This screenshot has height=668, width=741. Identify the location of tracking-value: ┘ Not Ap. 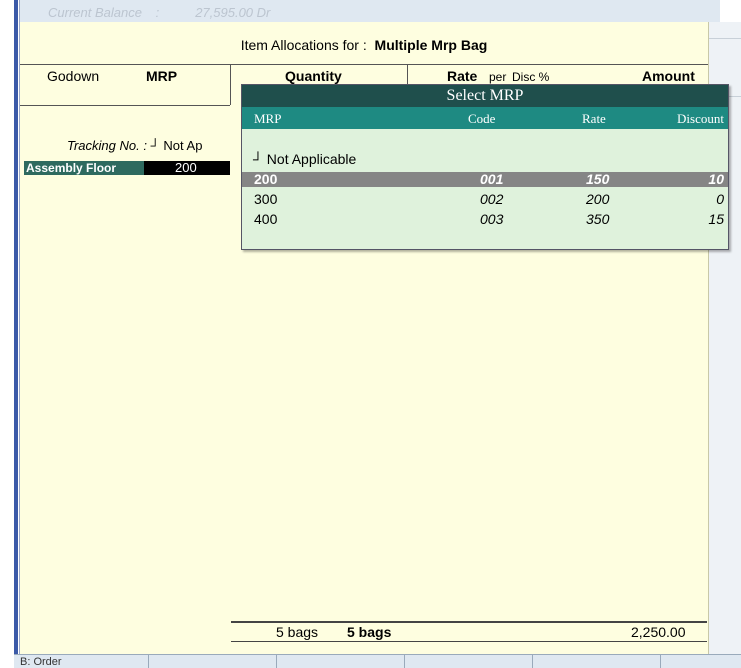
(177, 145).